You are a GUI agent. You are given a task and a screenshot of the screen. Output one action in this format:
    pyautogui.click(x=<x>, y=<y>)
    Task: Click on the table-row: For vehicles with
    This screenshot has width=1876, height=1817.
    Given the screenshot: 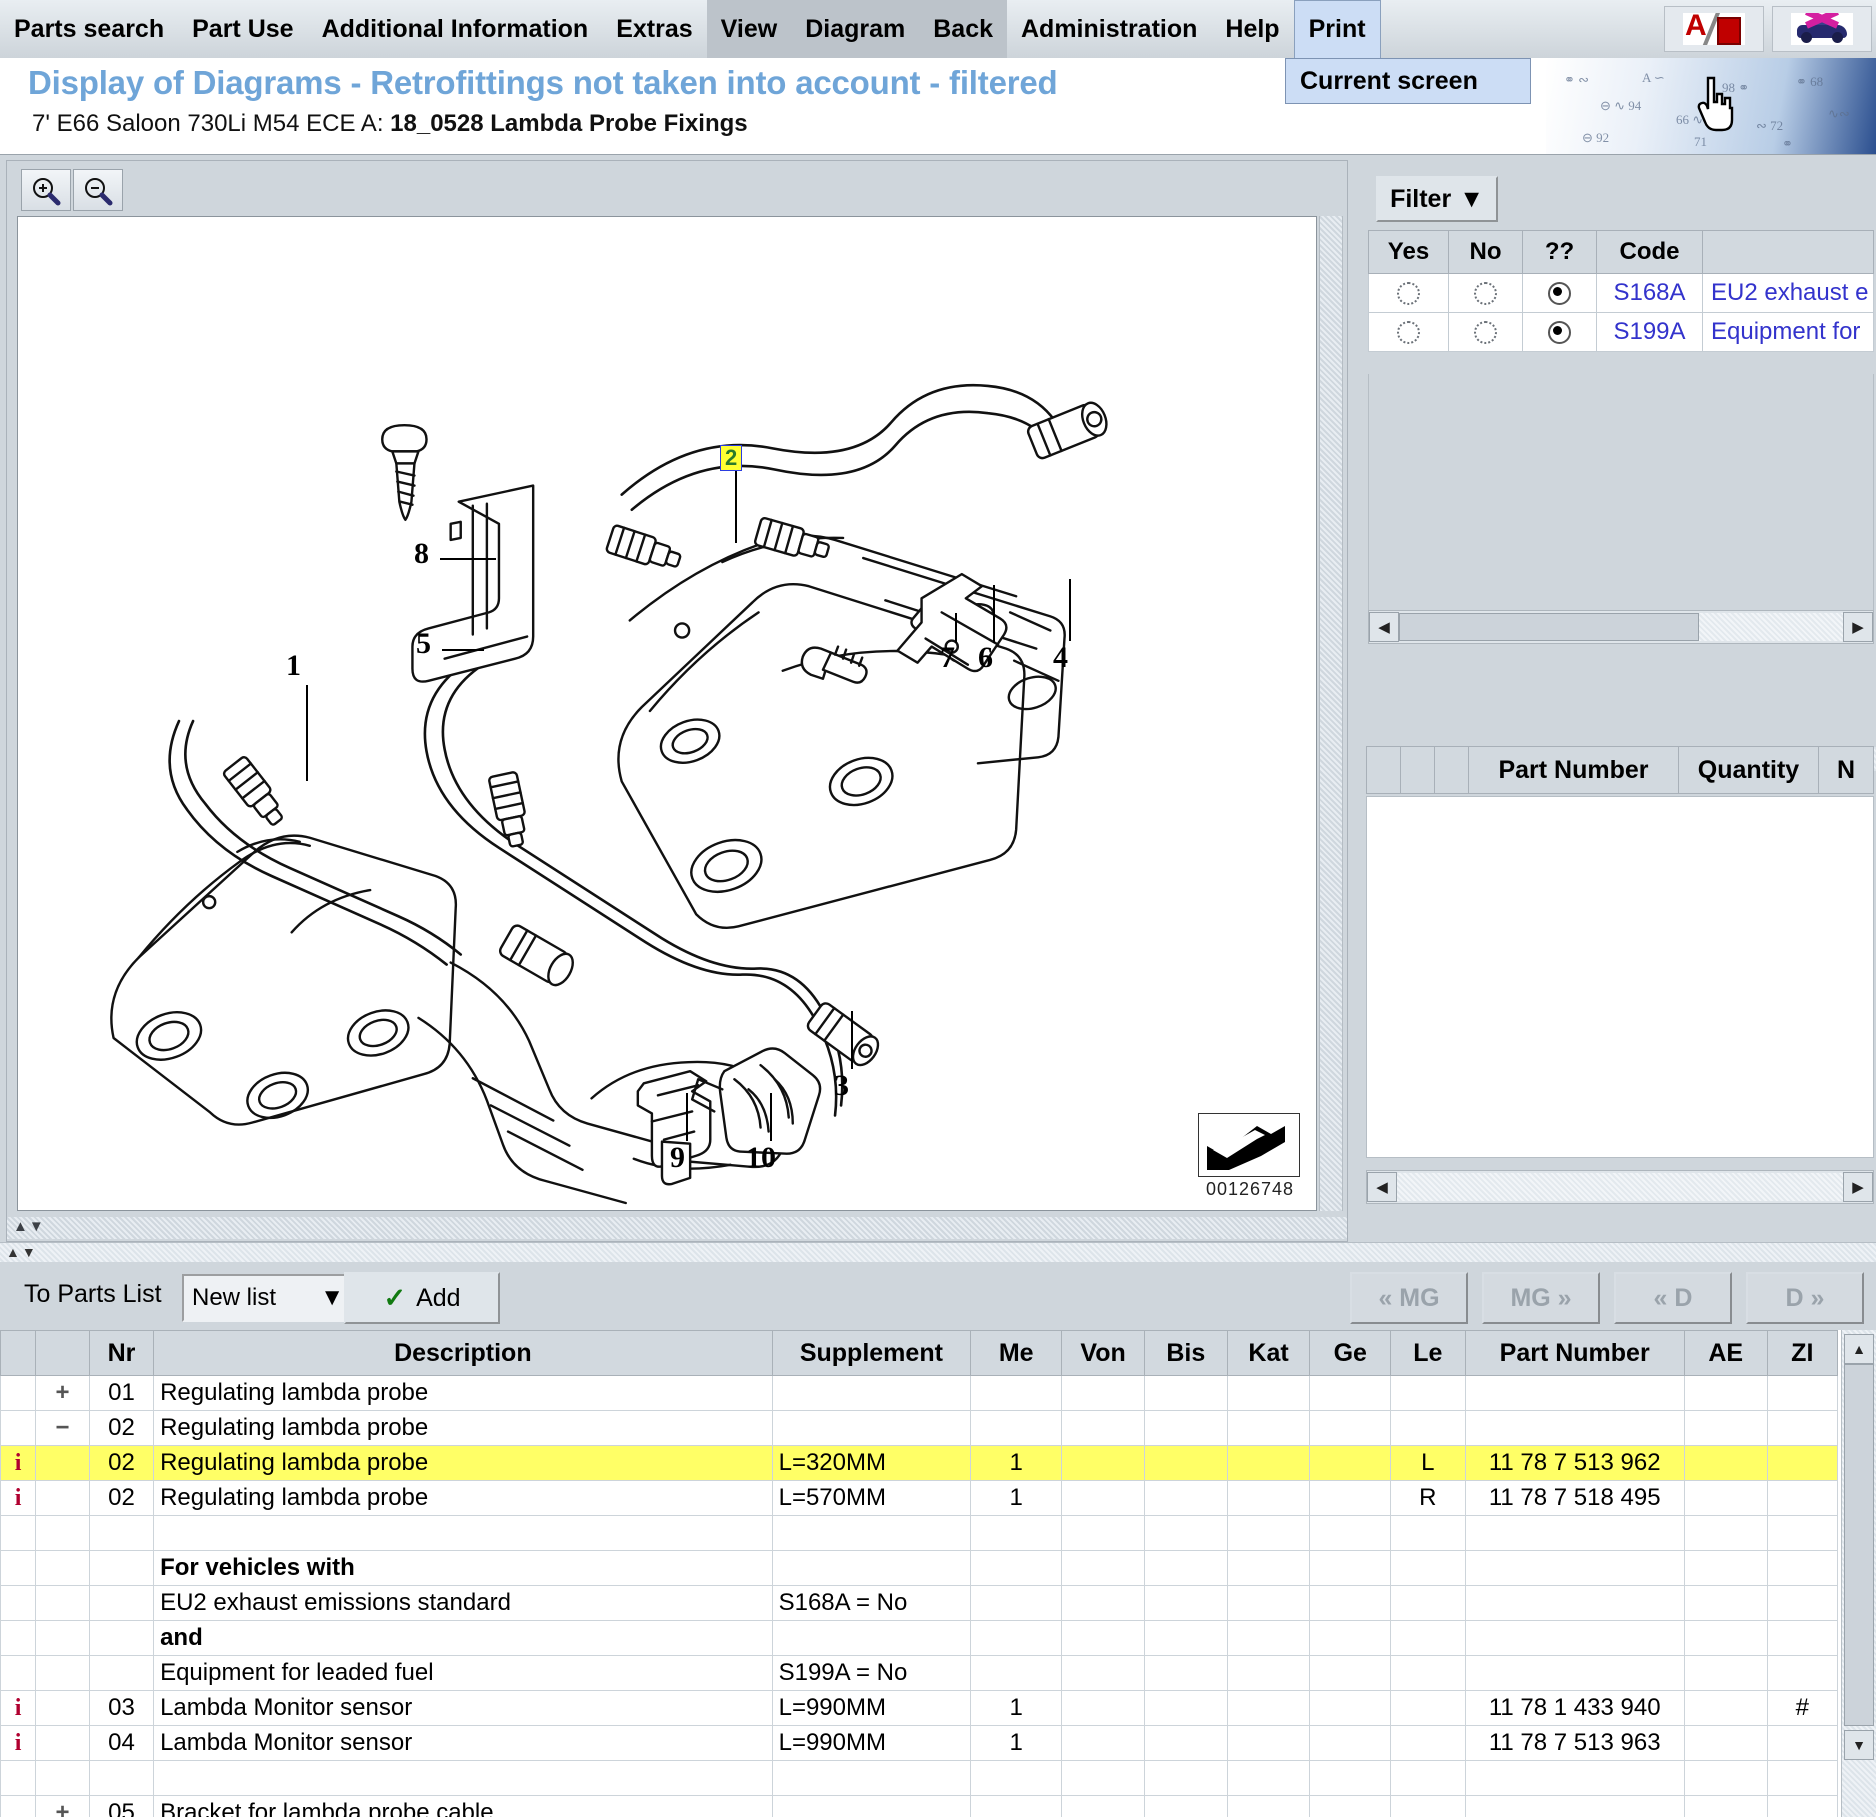 What is the action you would take?
    pyautogui.click(x=919, y=1568)
    